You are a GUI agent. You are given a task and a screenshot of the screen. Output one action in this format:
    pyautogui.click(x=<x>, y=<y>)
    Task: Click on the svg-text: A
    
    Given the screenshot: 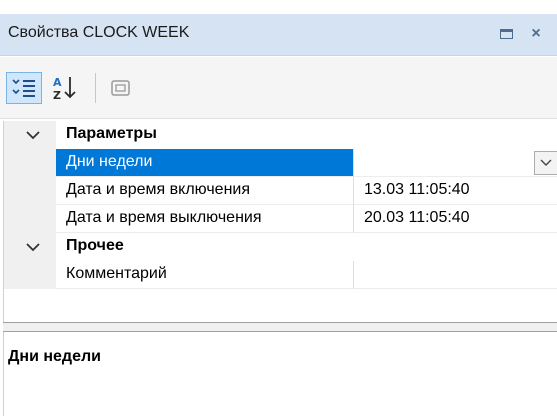 What is the action you would take?
    pyautogui.click(x=57, y=82)
    